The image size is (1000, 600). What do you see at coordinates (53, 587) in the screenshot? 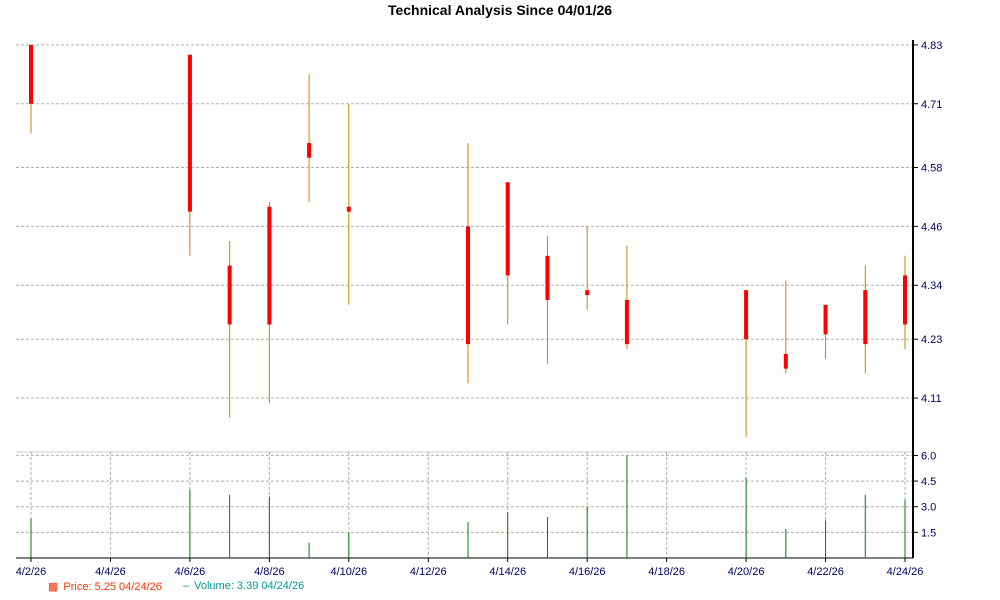
I see `legend-price-swatch: ▩` at bounding box center [53, 587].